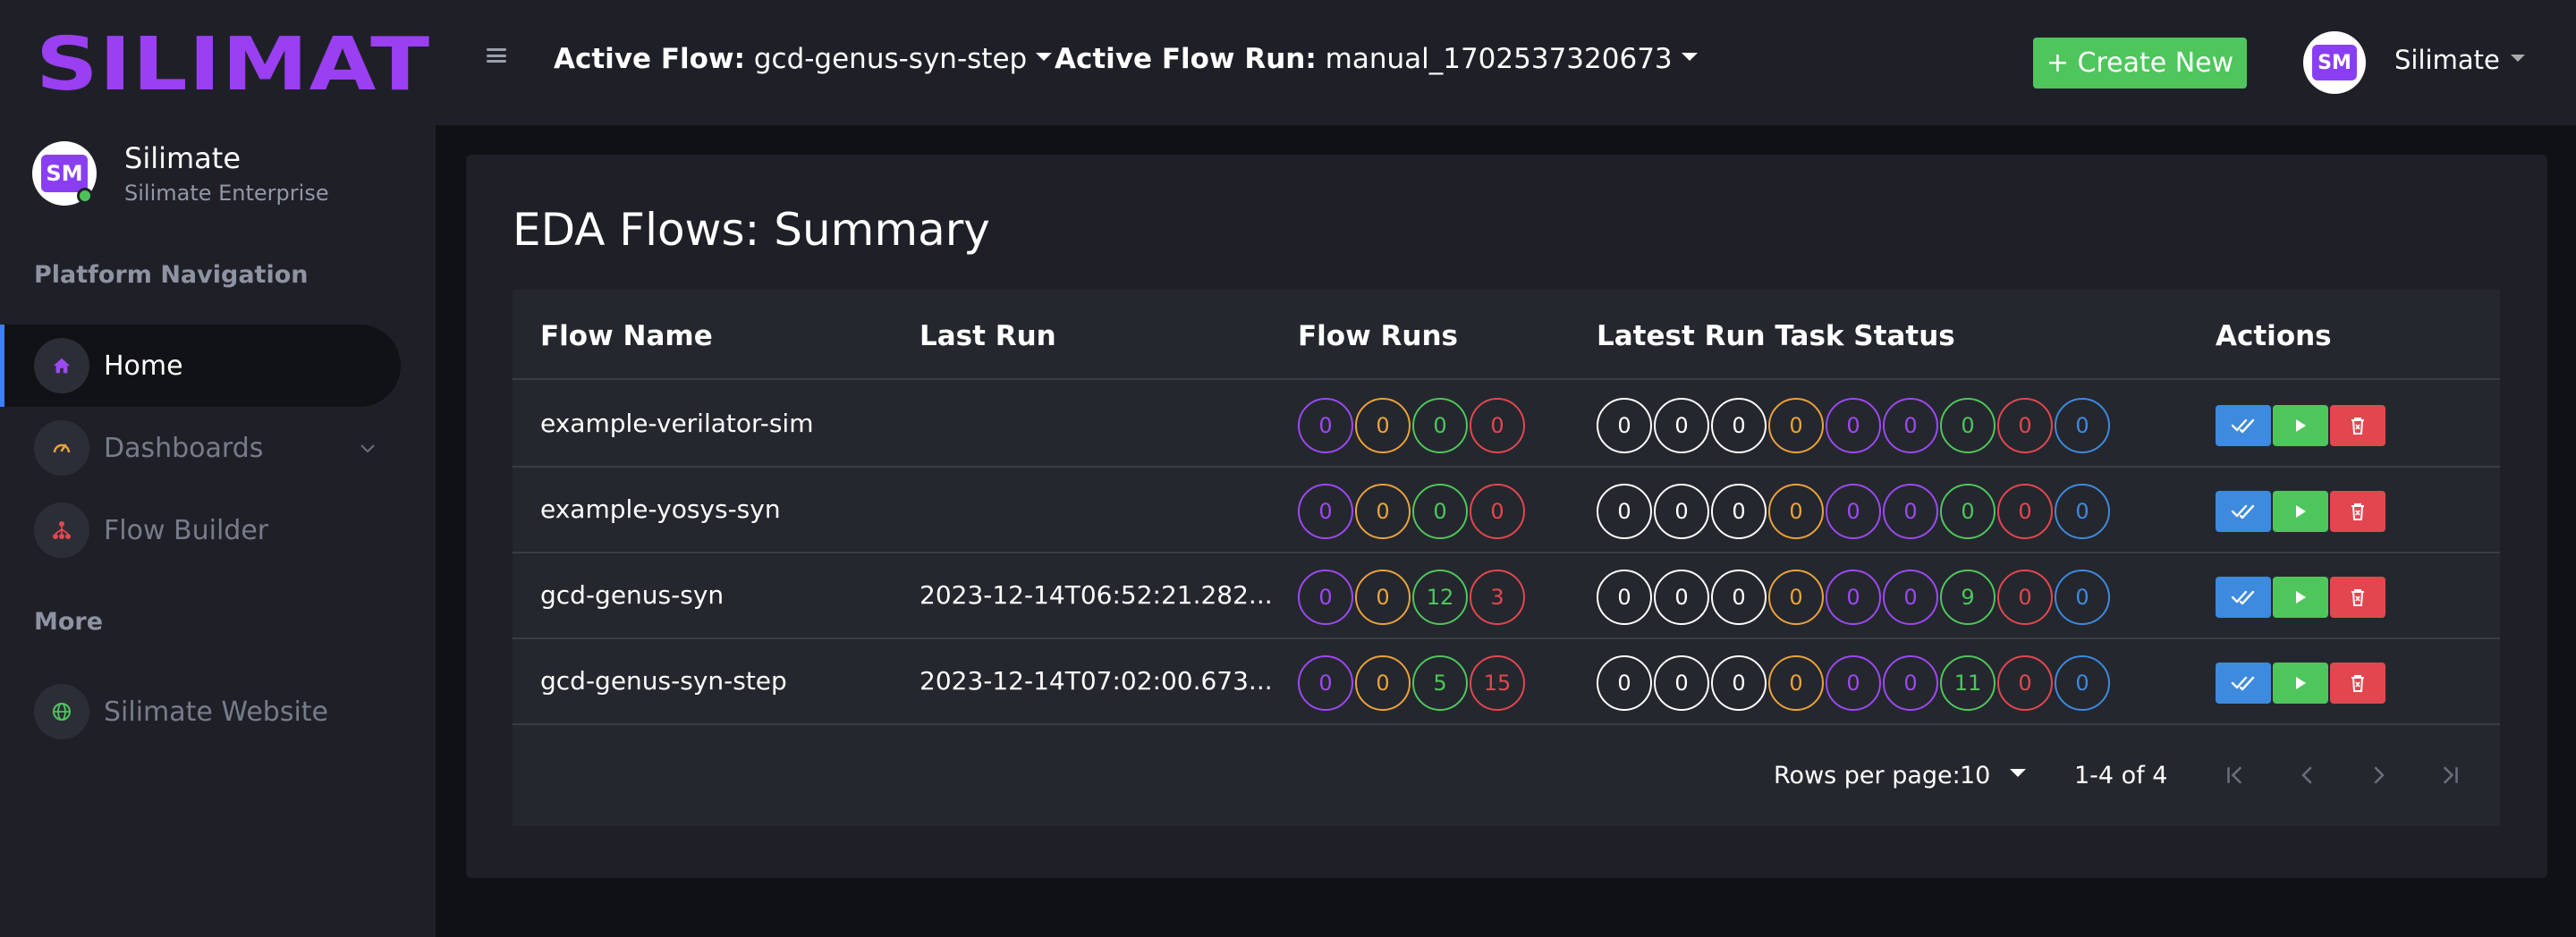  Describe the element at coordinates (2121, 775) in the screenshot. I see `pagination-range: 1-4 of 4` at that location.